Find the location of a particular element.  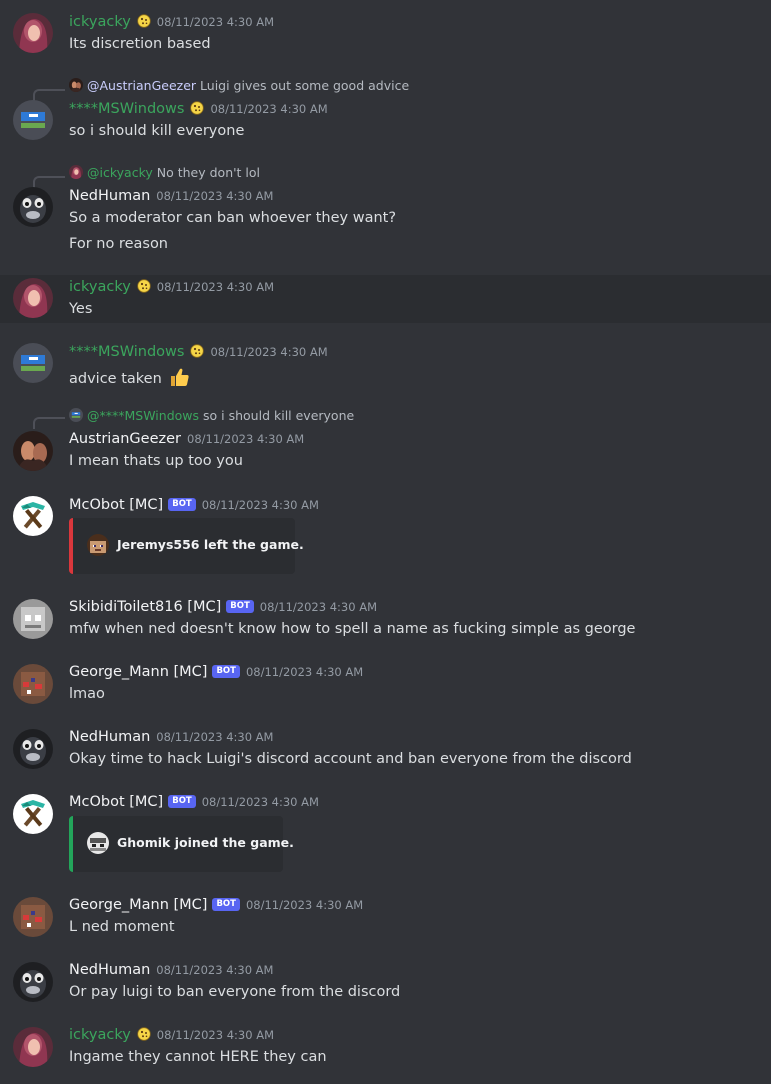

embed-text: Ghomik joined the game. is located at coordinates (205, 842).